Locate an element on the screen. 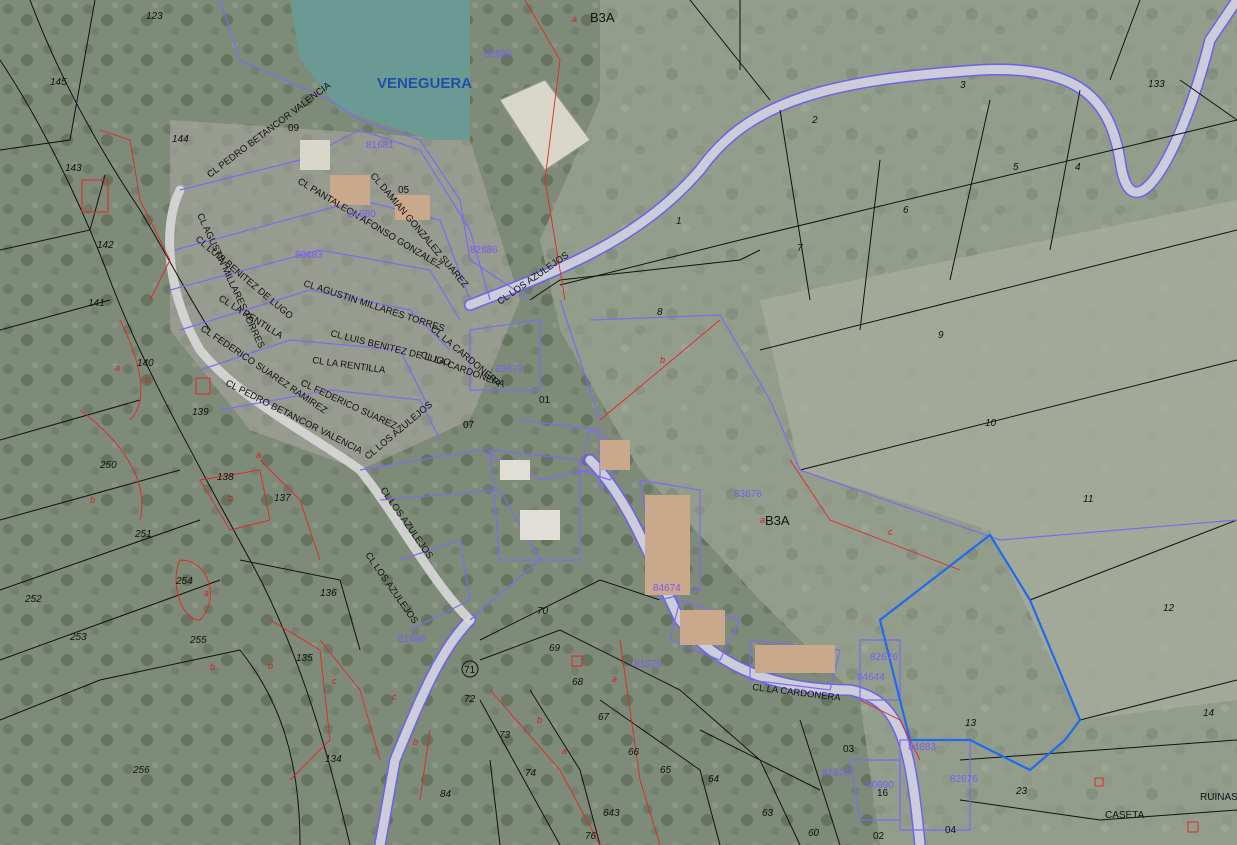 The height and width of the screenshot is (845, 1237). parcel-number: 134 is located at coordinates (333, 759).